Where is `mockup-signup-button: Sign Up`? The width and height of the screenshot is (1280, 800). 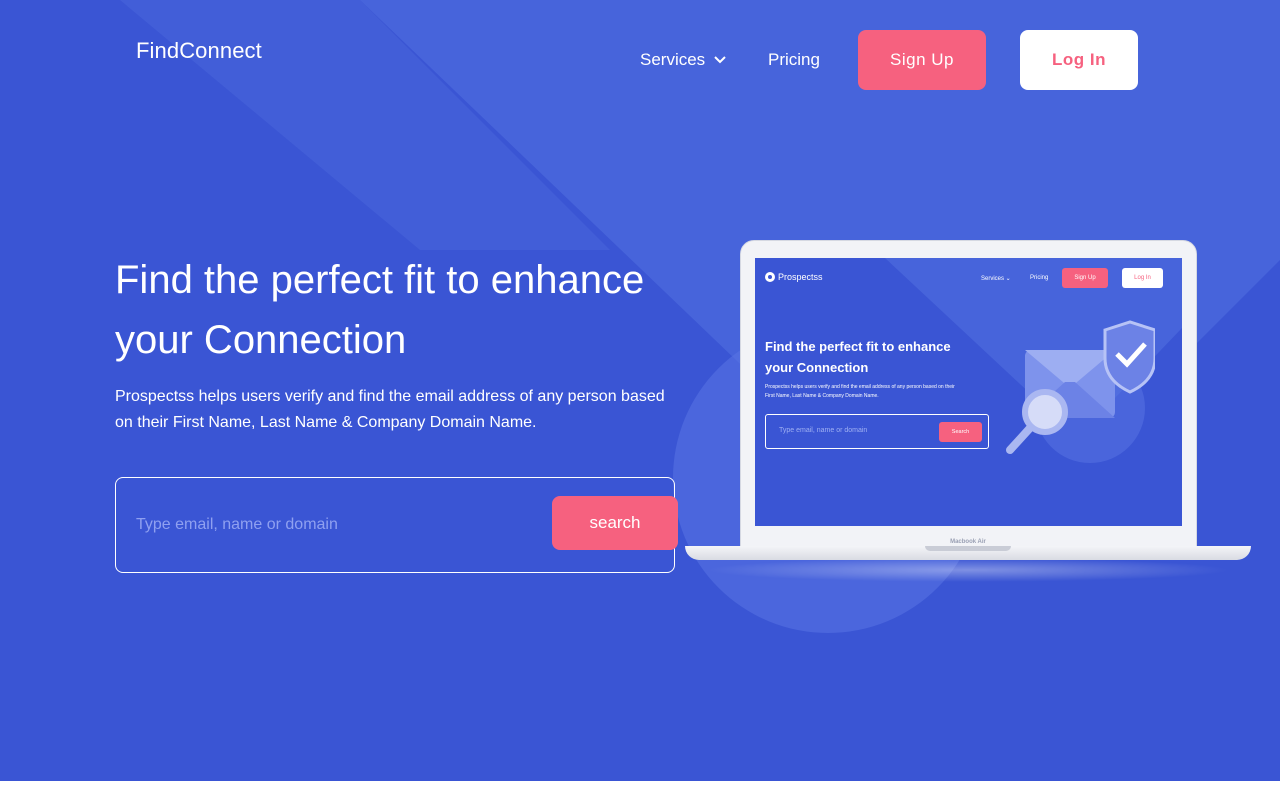
mockup-signup-button: Sign Up is located at coordinates (1085, 278).